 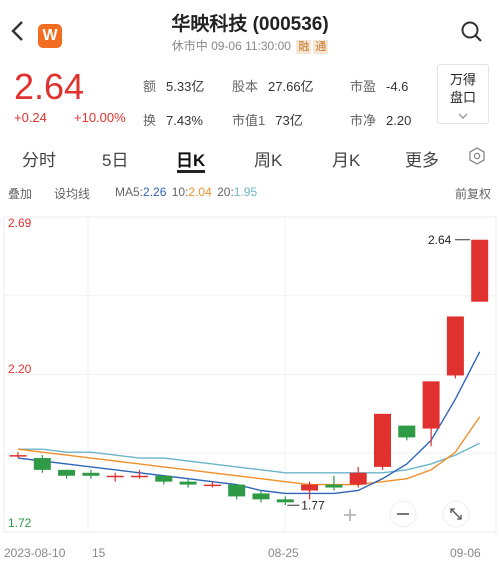 What do you see at coordinates (250, 157) in the screenshot?
I see `period-tabs: 分时 5日 日K 周K 月K 更多` at bounding box center [250, 157].